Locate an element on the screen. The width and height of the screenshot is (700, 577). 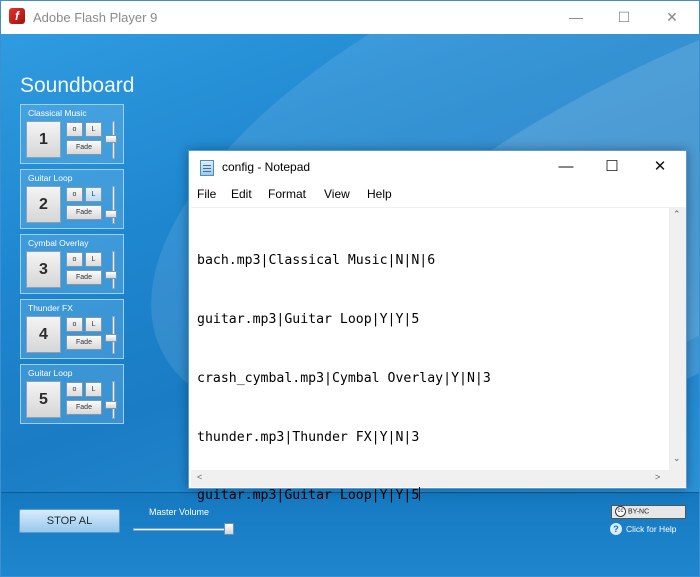
menu-help: Help is located at coordinates (379, 194).